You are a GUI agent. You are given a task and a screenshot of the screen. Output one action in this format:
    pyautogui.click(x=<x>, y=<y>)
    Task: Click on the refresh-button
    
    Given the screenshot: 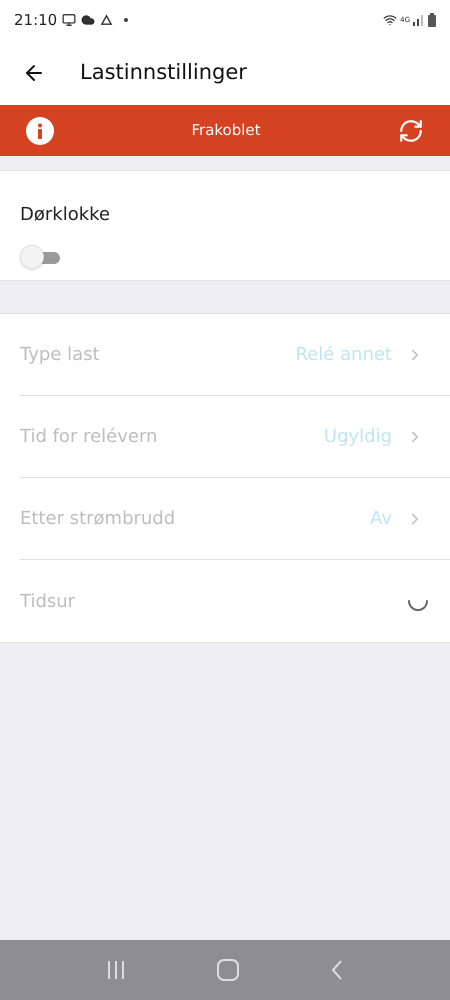 What is the action you would take?
    pyautogui.click(x=411, y=131)
    